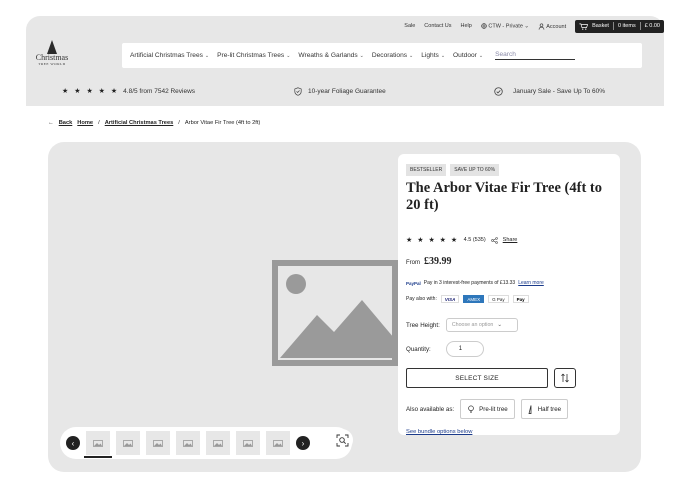 The height and width of the screenshot is (500, 690). I want to click on account-label: Account, so click(556, 26).